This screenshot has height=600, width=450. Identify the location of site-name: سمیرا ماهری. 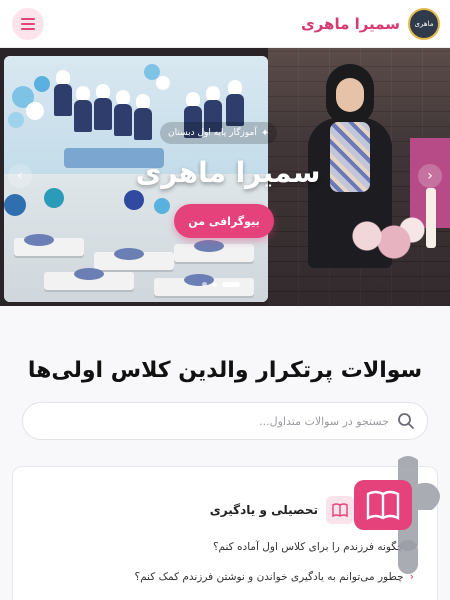
(350, 24).